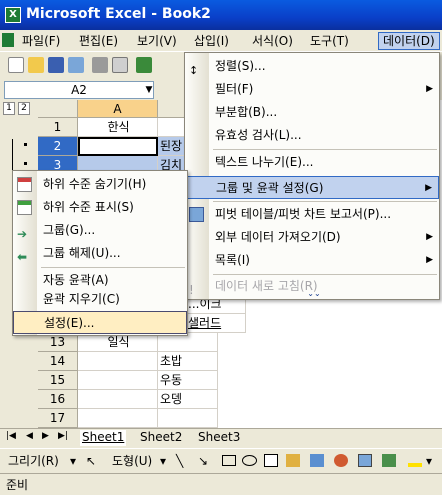 This screenshot has width=442, height=495. I want to click on cell-a14, so click(118, 361).